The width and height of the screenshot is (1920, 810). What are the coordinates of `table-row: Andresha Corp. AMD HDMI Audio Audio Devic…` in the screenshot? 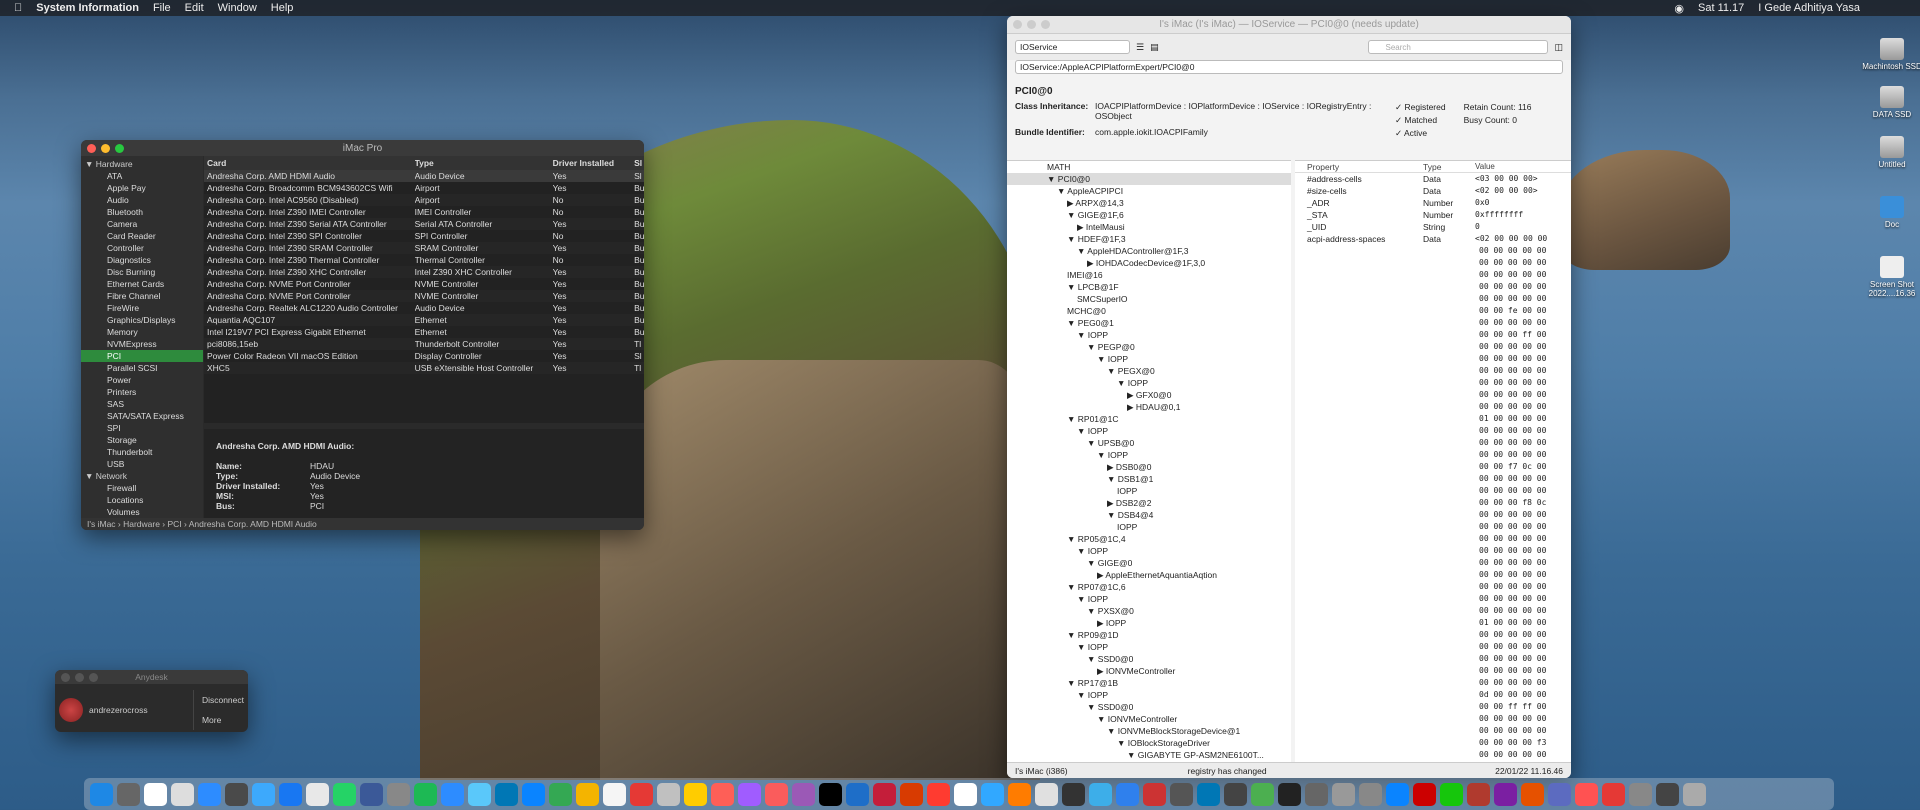 It's located at (424, 176).